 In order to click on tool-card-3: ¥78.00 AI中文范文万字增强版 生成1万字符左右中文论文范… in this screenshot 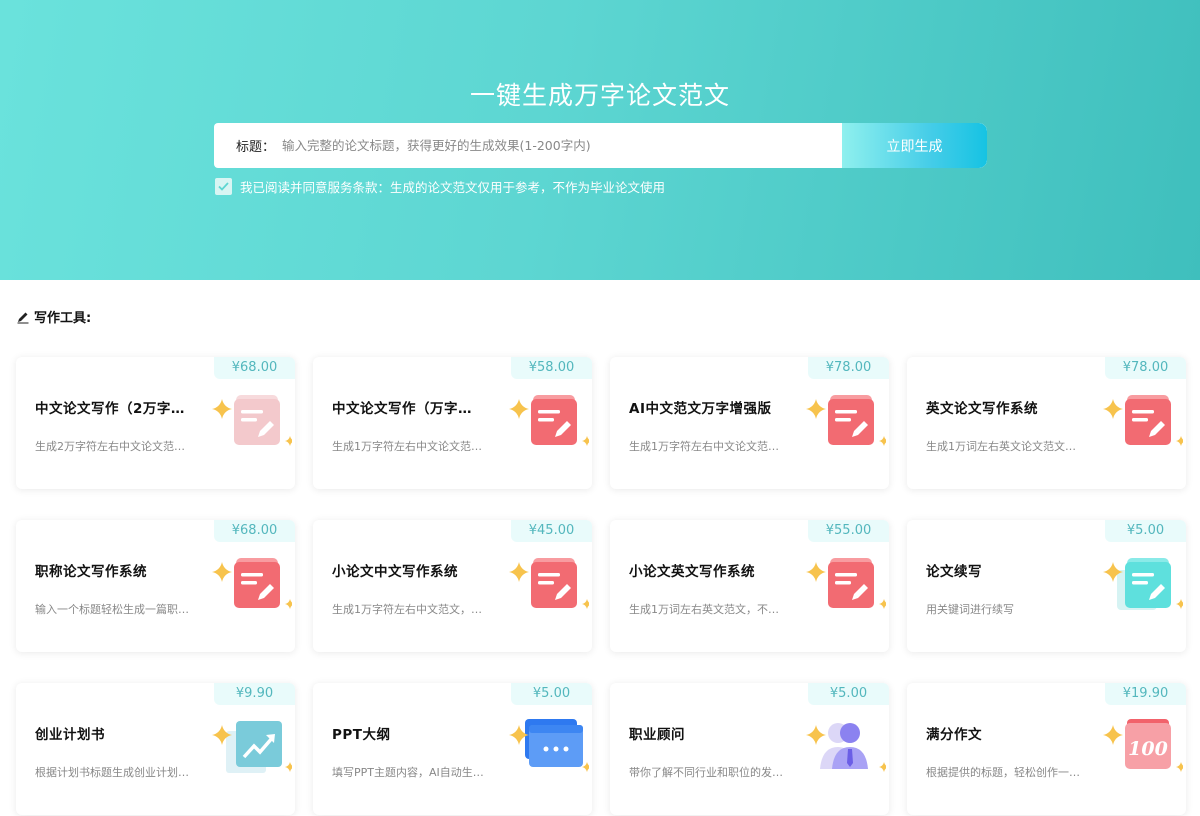, I will do `click(749, 423)`.